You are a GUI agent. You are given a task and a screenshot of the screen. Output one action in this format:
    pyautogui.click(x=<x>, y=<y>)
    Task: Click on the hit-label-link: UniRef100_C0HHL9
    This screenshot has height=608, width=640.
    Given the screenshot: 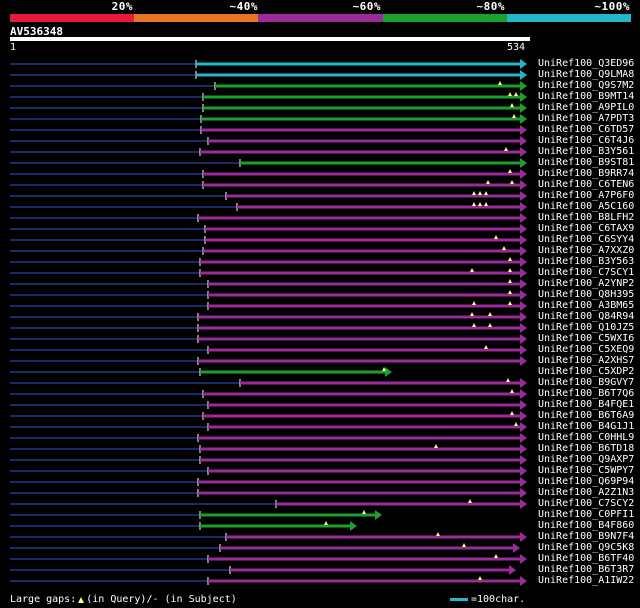 What is the action you would take?
    pyautogui.click(x=586, y=437)
    